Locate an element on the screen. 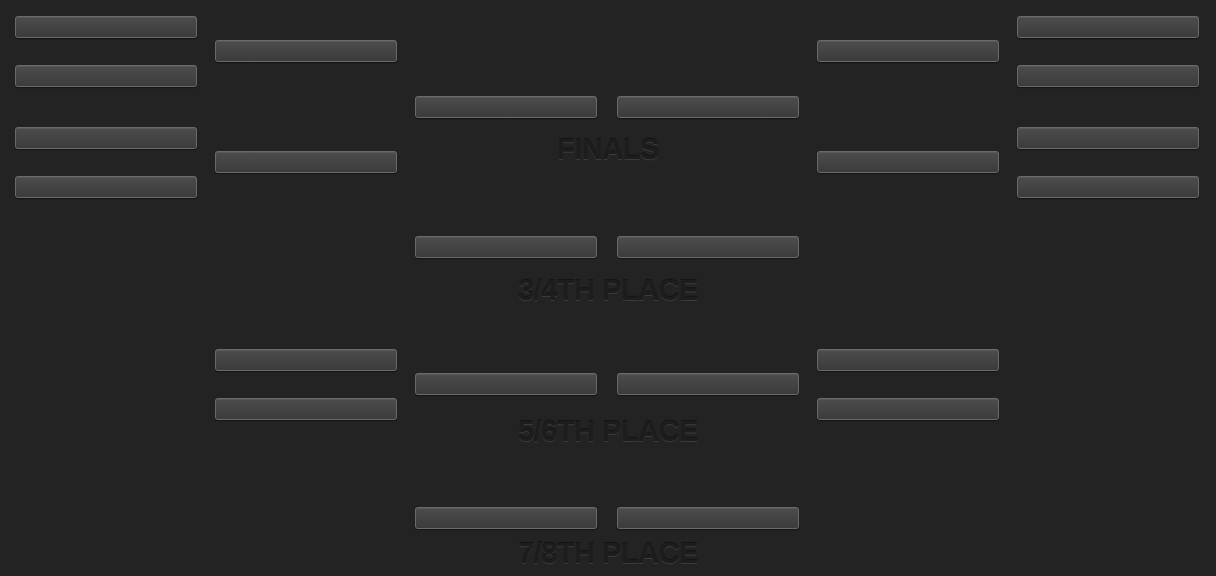 This screenshot has width=1216, height=576. seventh-place-slot-left is located at coordinates (506, 518).